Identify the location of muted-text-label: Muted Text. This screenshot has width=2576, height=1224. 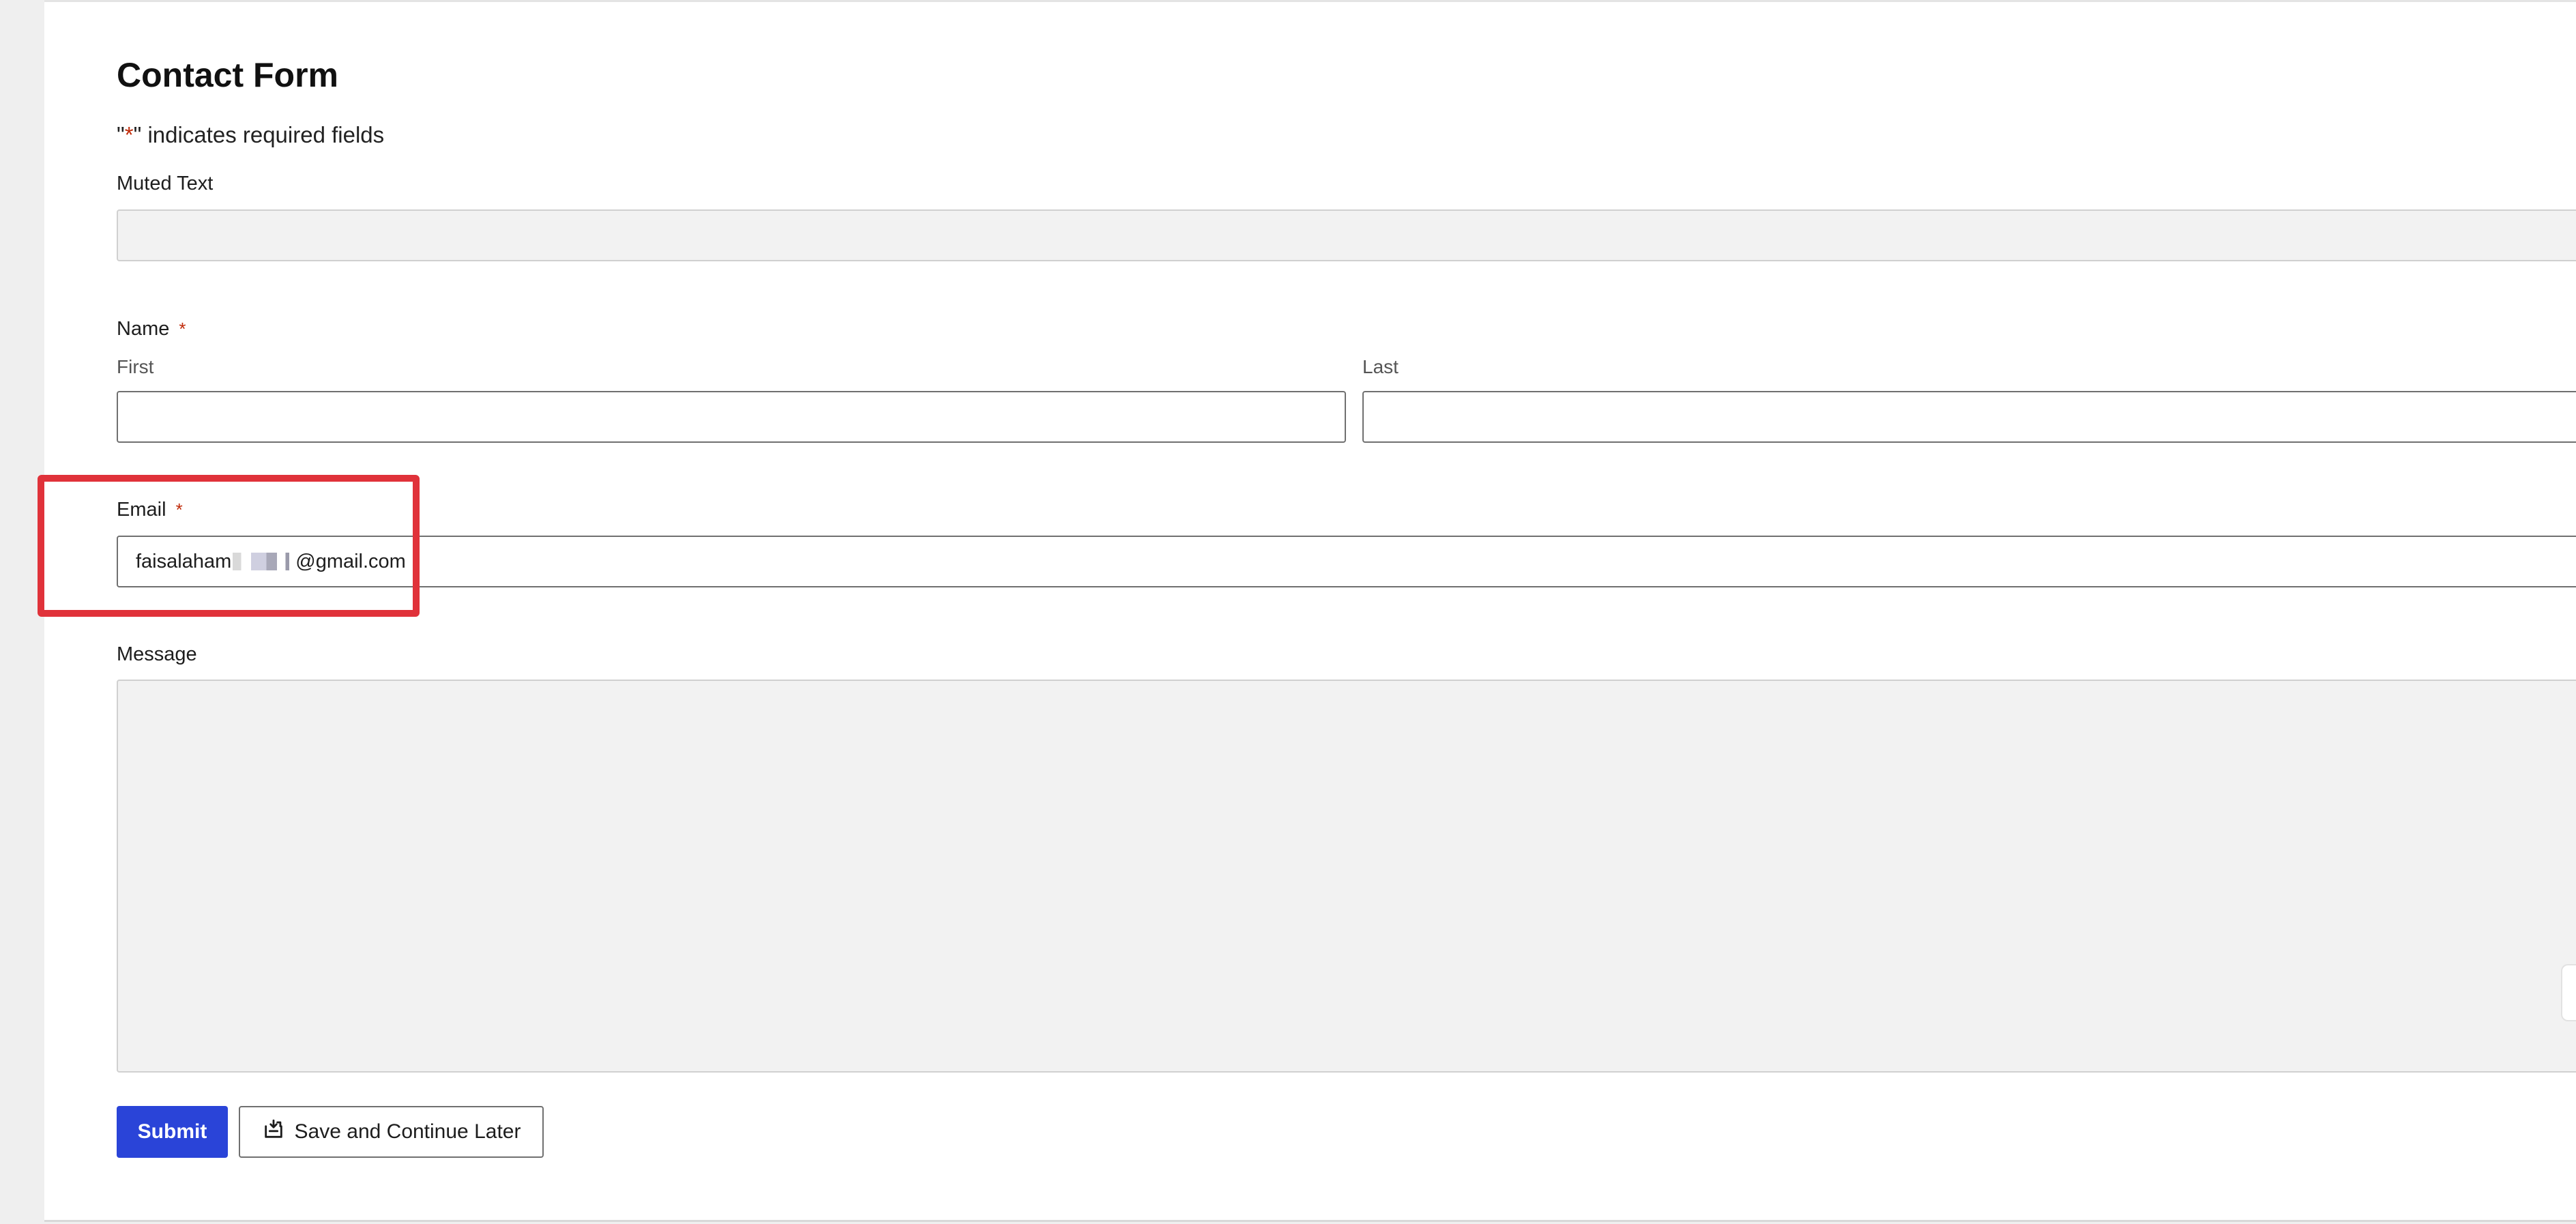
(165, 183).